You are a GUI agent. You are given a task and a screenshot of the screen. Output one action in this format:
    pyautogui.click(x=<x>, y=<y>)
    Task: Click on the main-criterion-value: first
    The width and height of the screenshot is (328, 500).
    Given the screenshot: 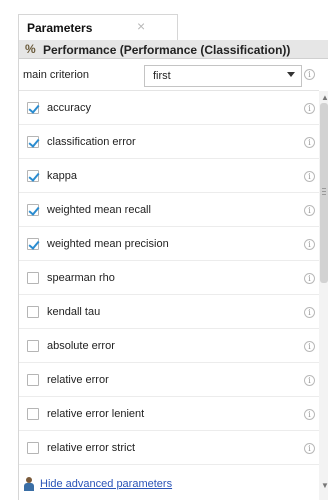 What is the action you would take?
    pyautogui.click(x=162, y=76)
    